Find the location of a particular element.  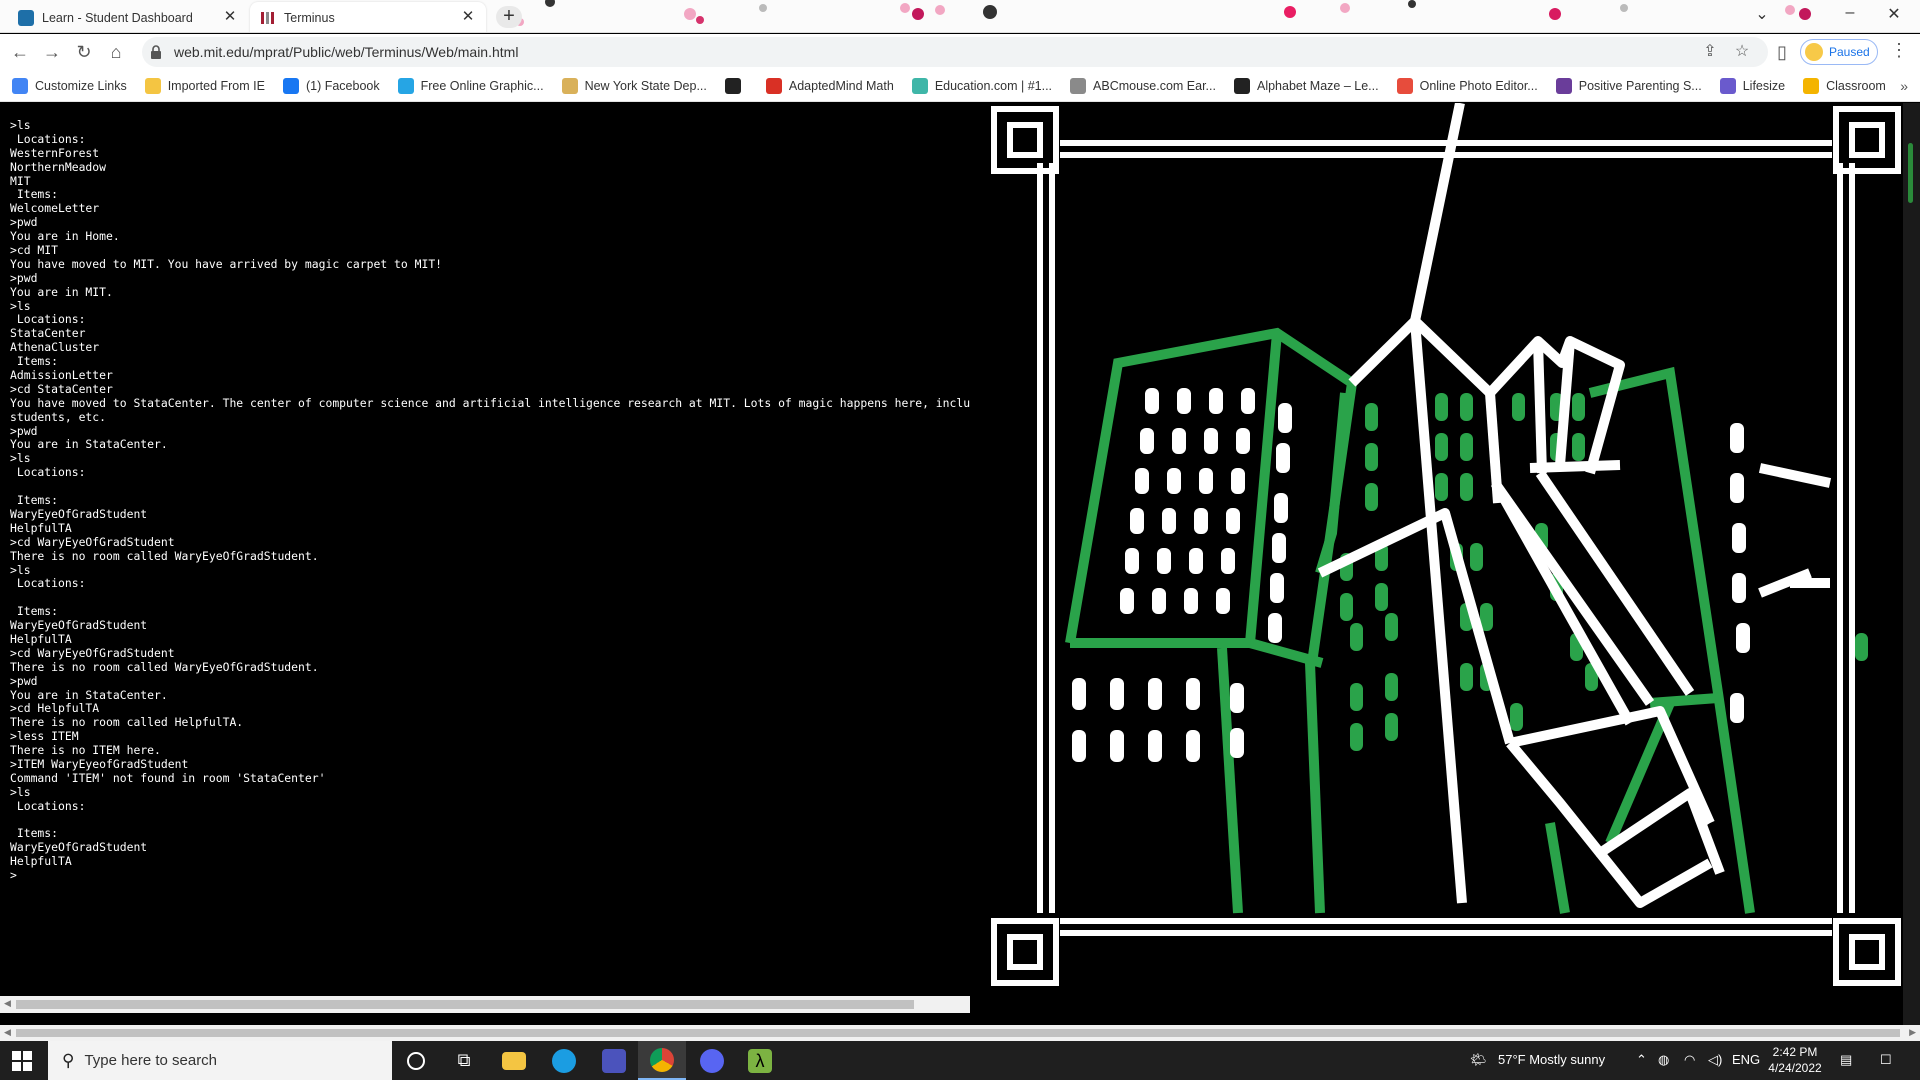

reload-icon: ↻ is located at coordinates (84, 52).